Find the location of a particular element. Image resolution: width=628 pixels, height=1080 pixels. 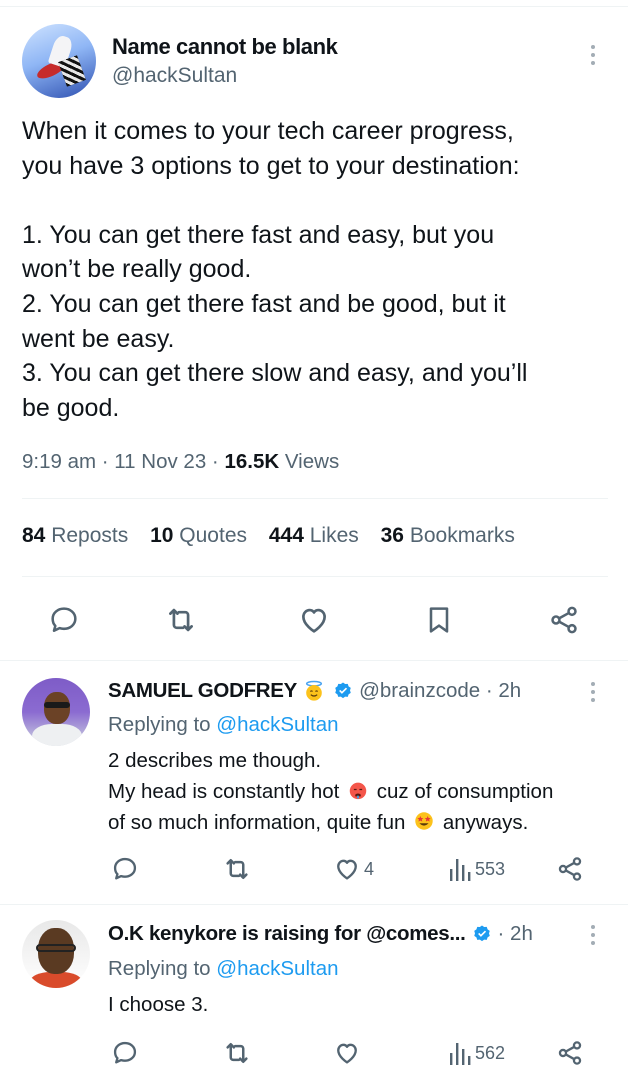

reply-line: I choose 3. is located at coordinates (158, 1004).